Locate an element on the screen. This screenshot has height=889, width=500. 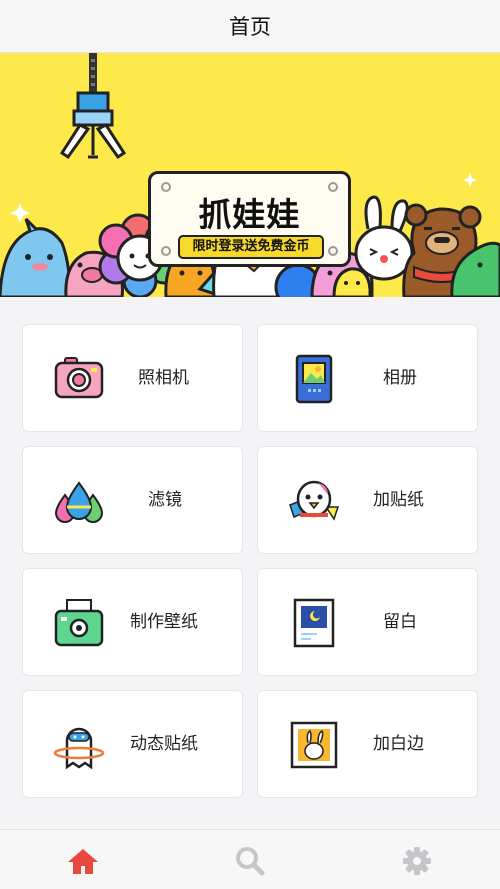
page-title: 首页 is located at coordinates (250, 27).